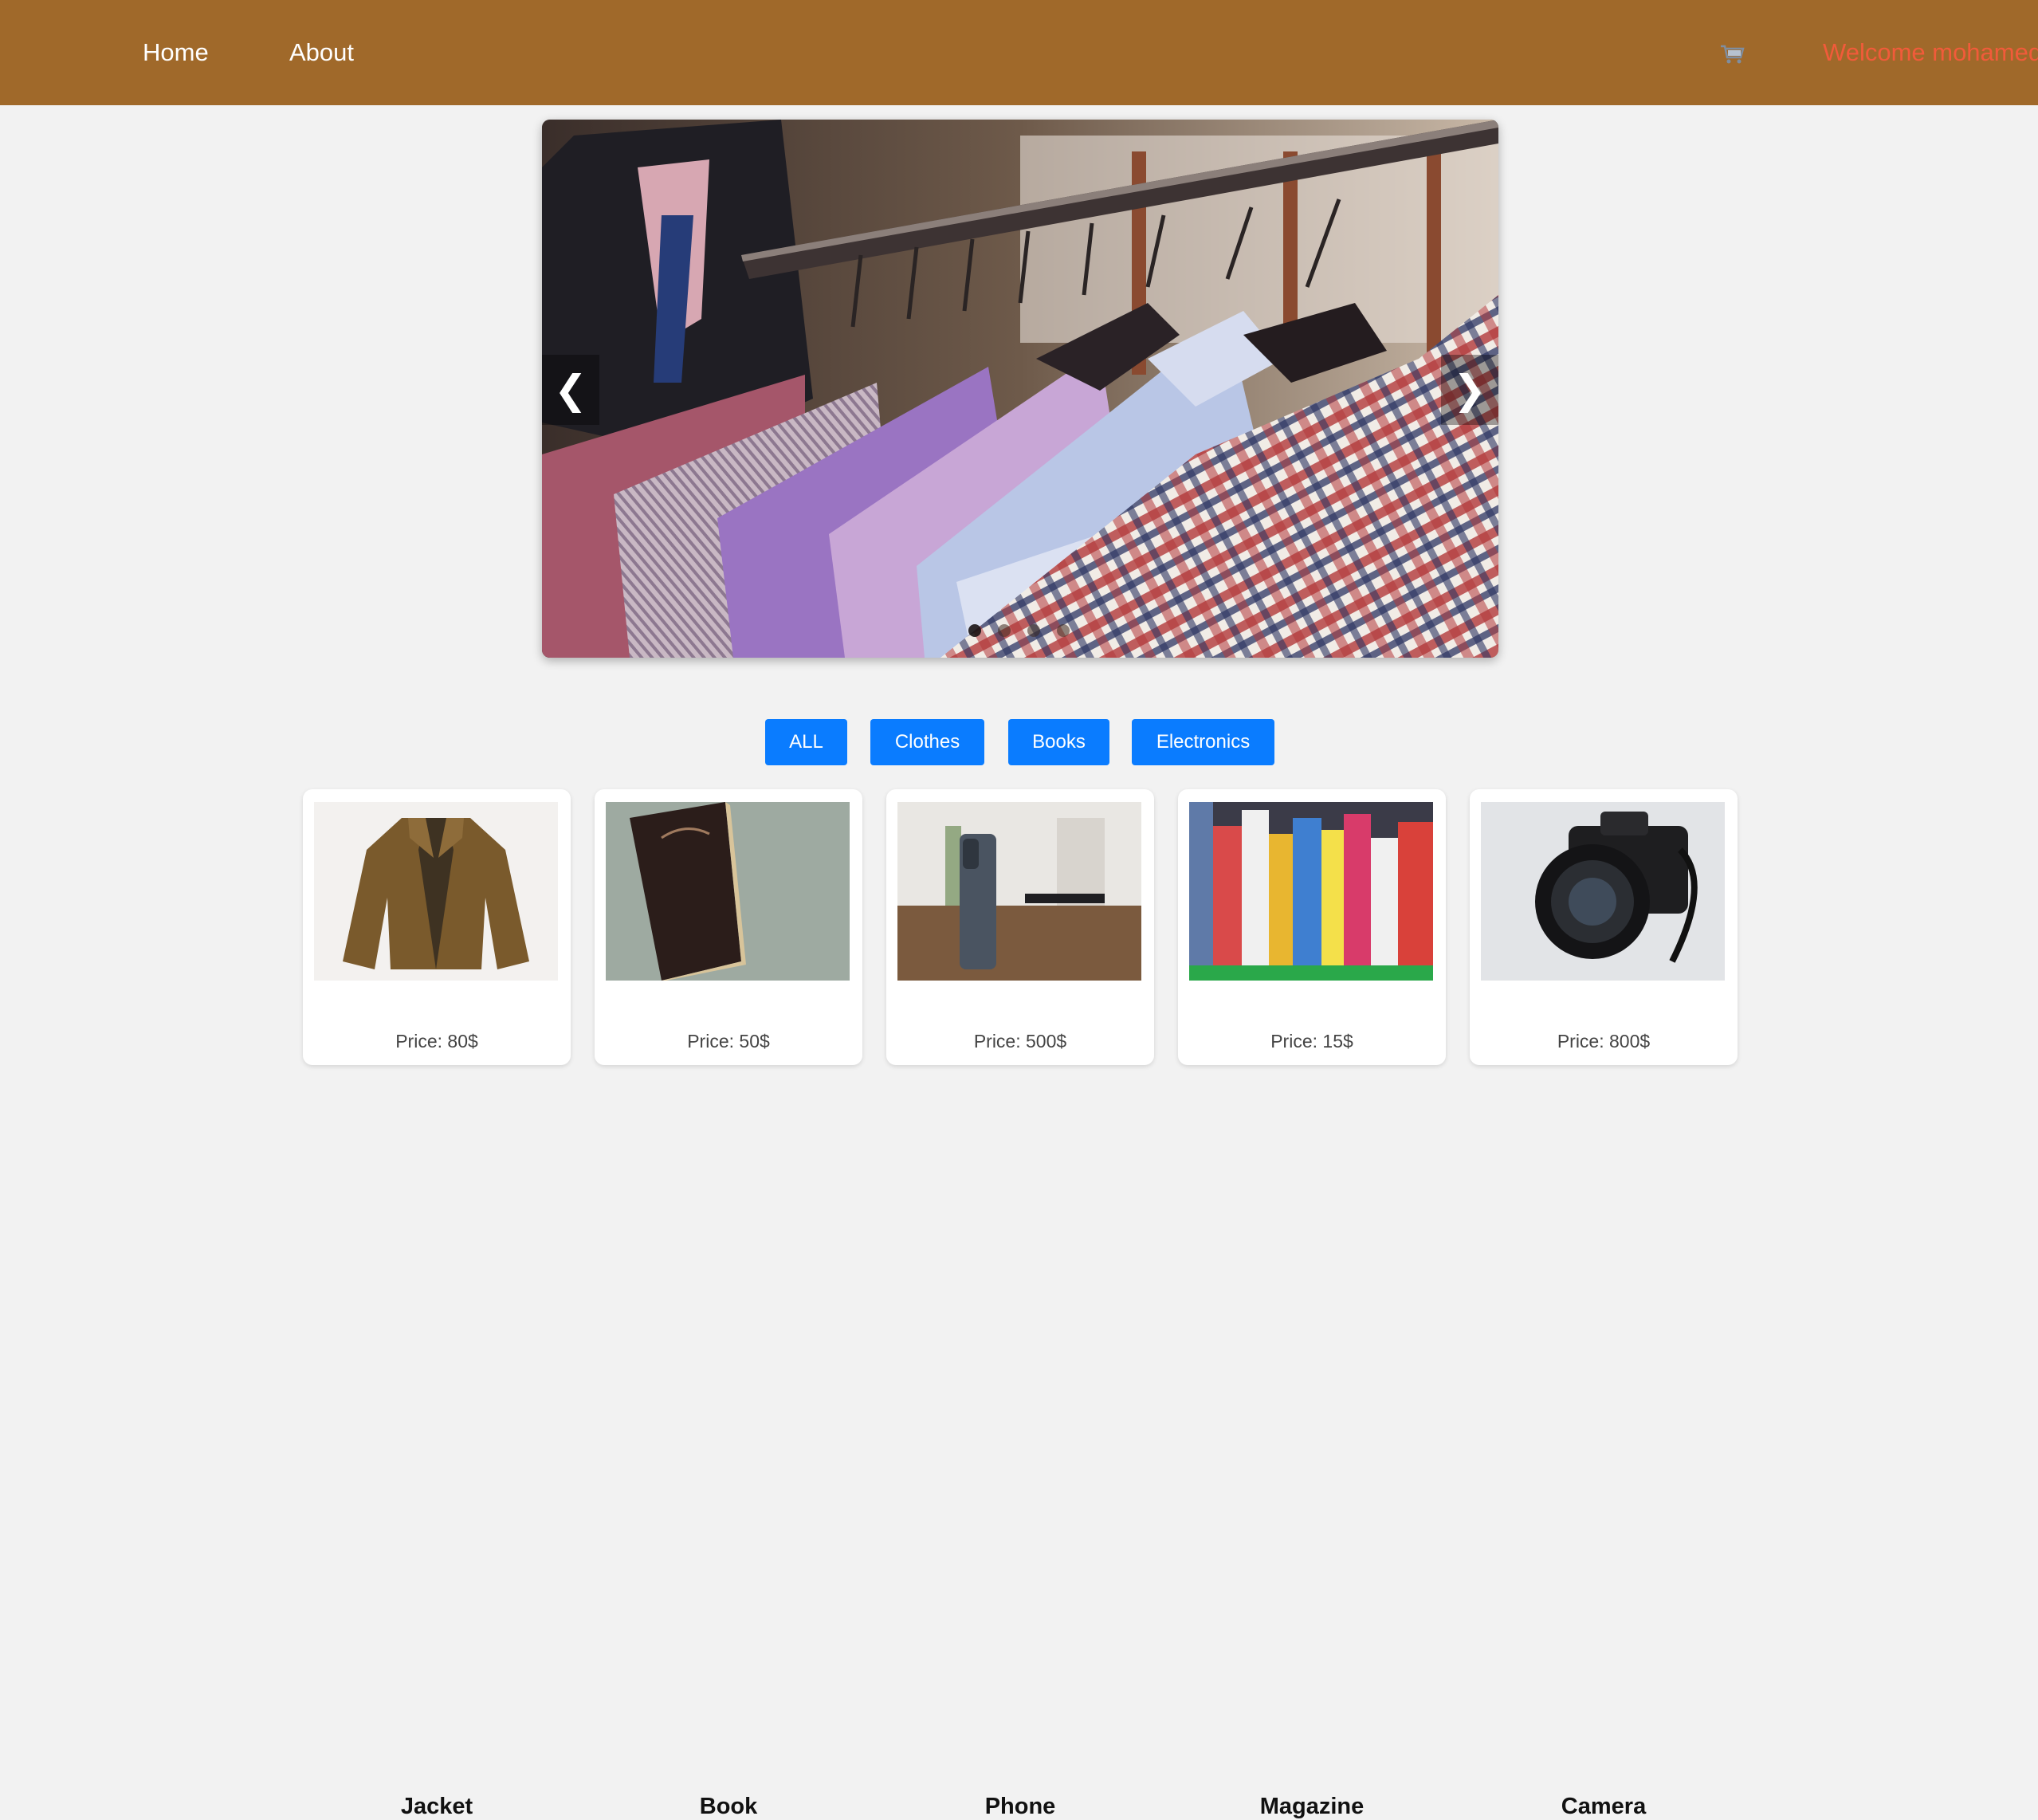  What do you see at coordinates (728, 1041) in the screenshot?
I see `product-price: Price: 50$` at bounding box center [728, 1041].